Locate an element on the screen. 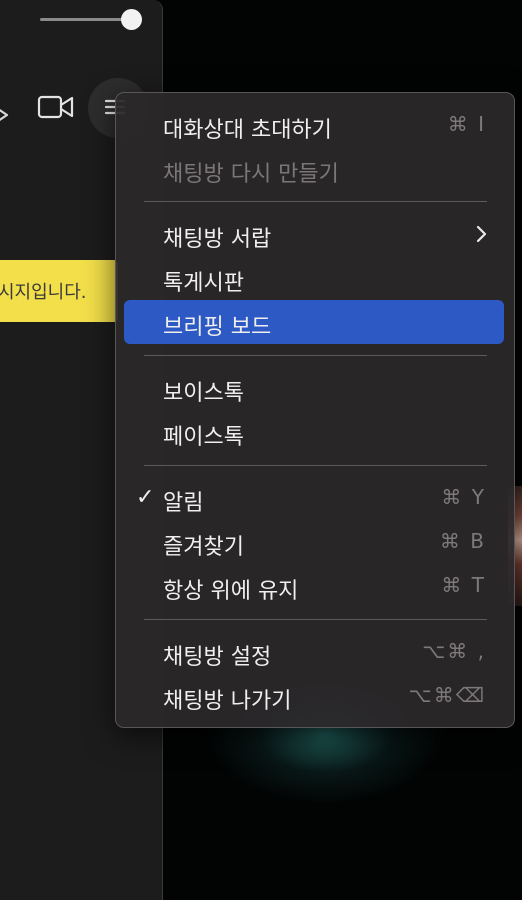  menu-item-shortcut: ⌘ B is located at coordinates (462, 541).